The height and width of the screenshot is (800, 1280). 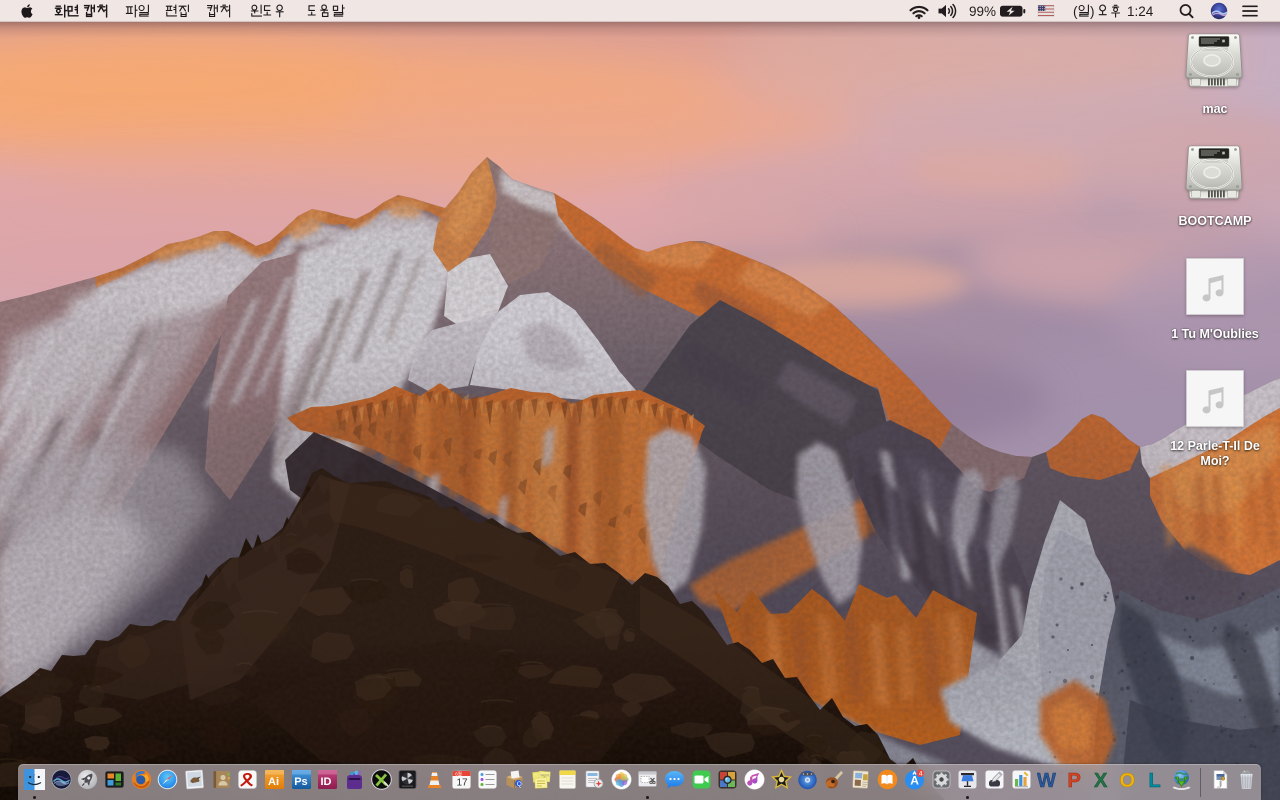 I want to click on svg-text: W, so click(x=1046, y=780).